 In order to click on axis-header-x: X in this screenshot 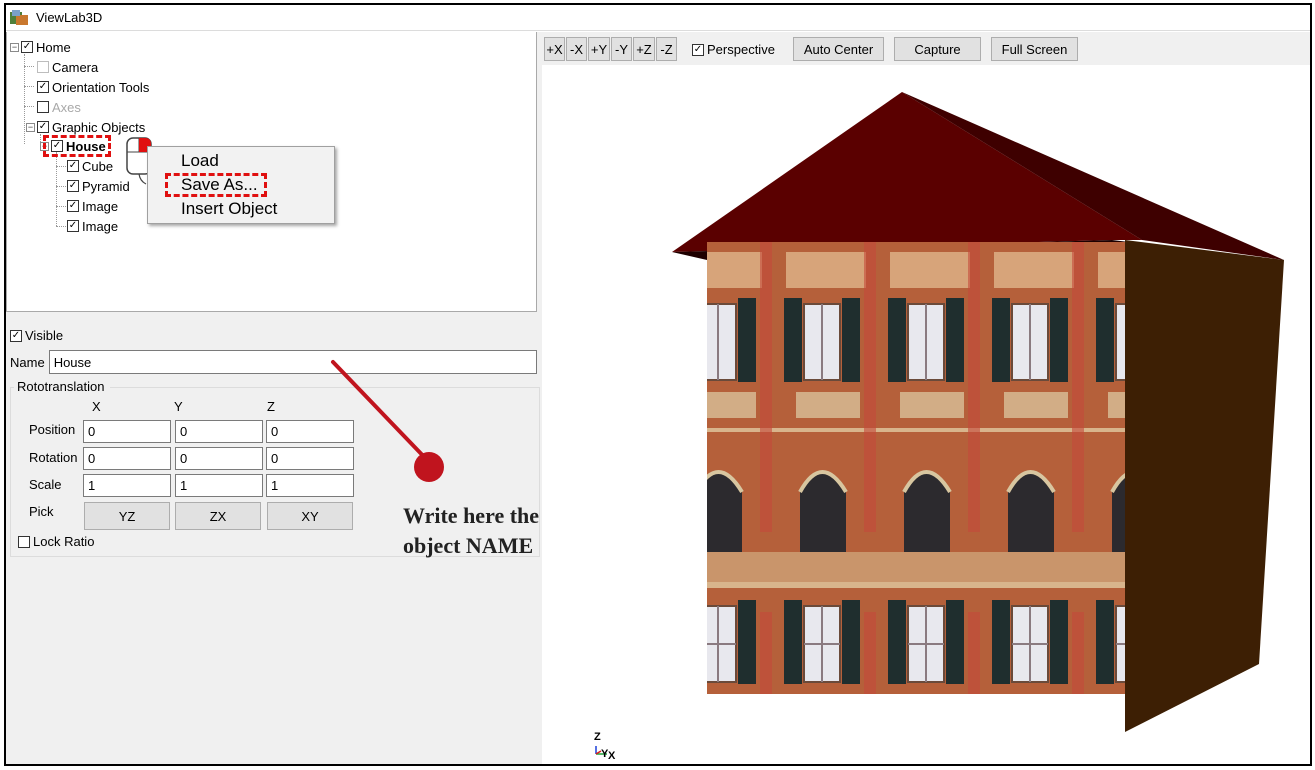, I will do `click(96, 406)`.